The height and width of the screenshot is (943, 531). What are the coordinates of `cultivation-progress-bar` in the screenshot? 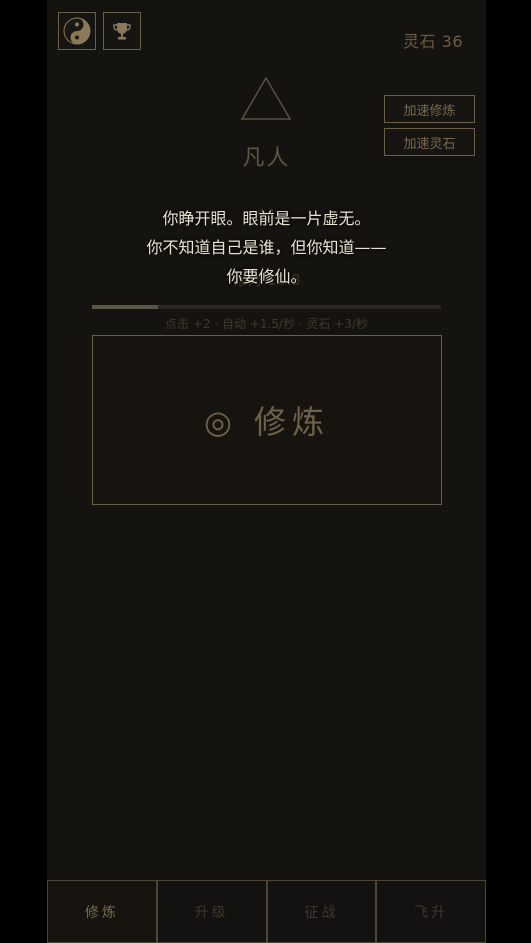 It's located at (266, 307).